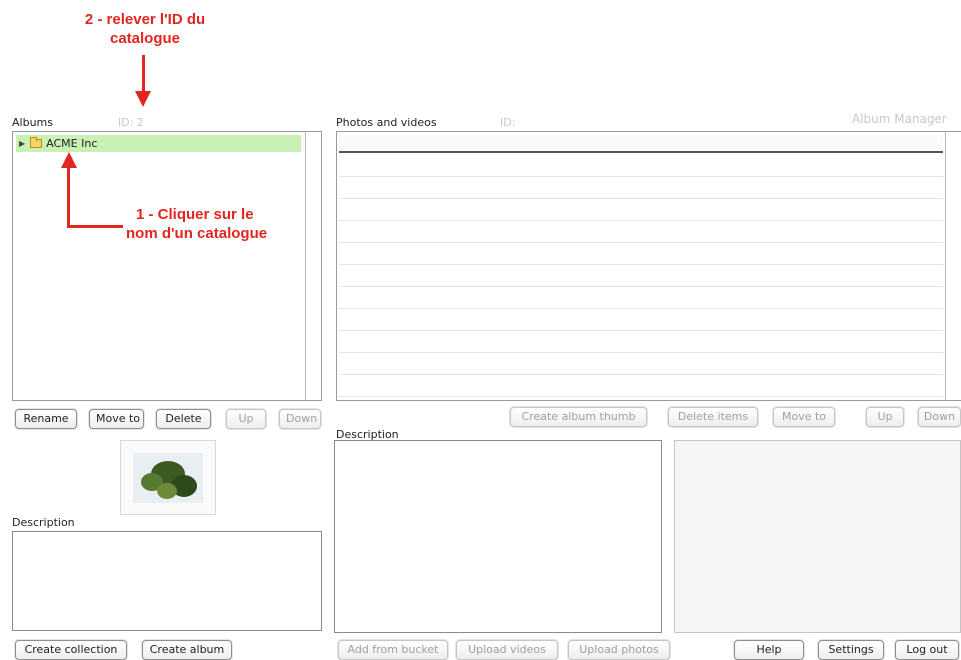 This screenshot has width=961, height=660. I want to click on album-move-to-button: Move to, so click(116, 419).